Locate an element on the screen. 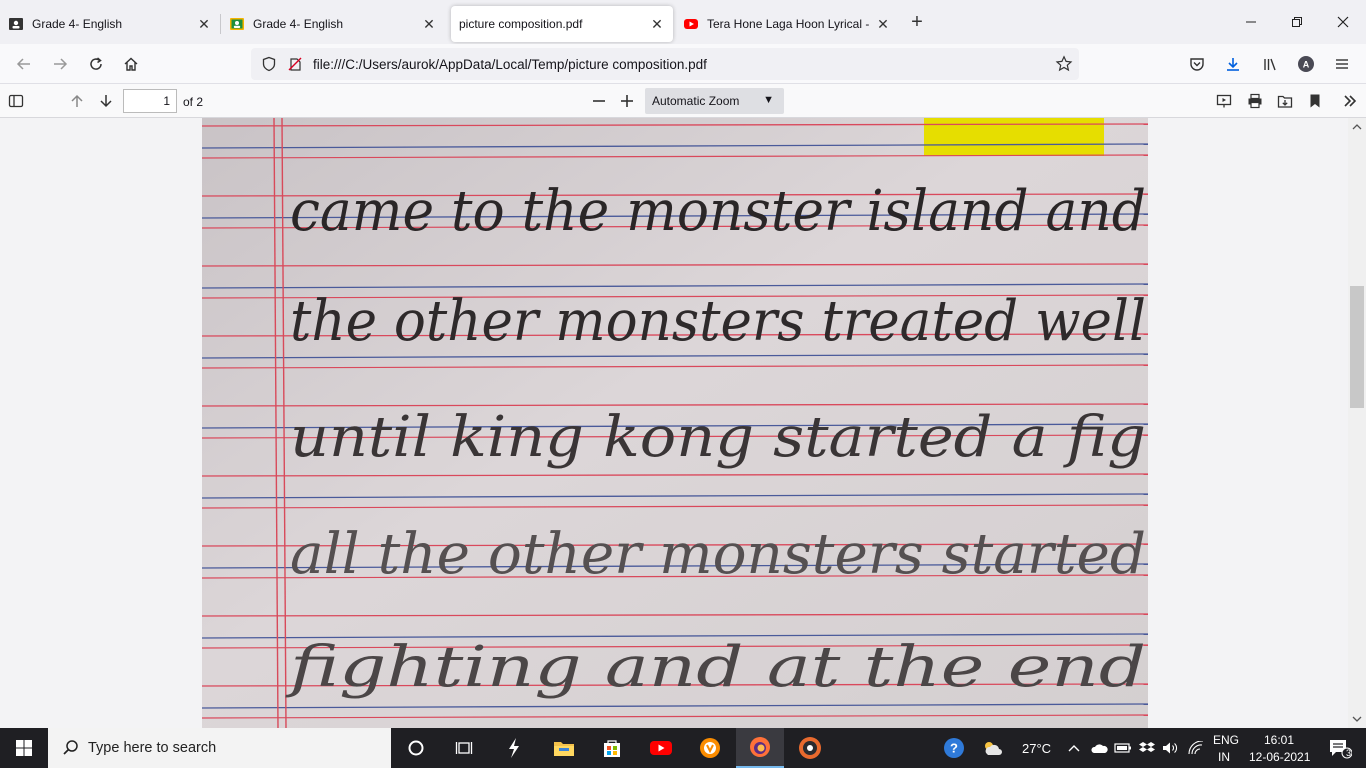  zoom-select: Automatic Zoom ▼ is located at coordinates (714, 101).